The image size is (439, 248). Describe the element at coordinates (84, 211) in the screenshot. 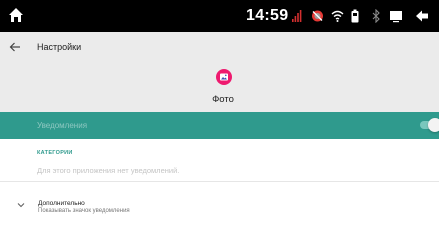

I see `advanced-summary: Показывать значок уведомления` at that location.